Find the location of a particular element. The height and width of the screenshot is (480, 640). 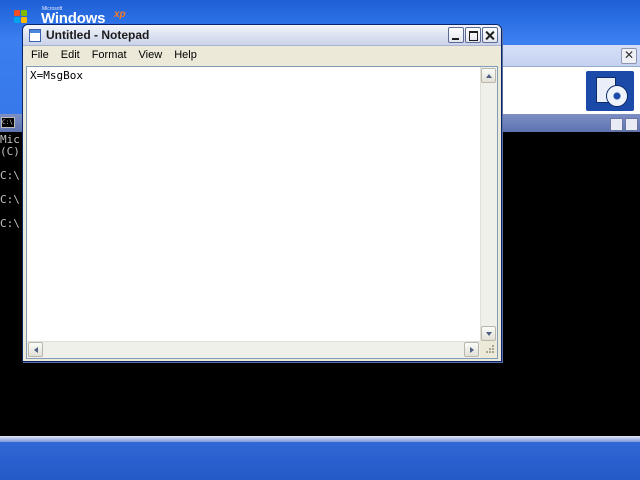

maximize-button is located at coordinates (473, 35).